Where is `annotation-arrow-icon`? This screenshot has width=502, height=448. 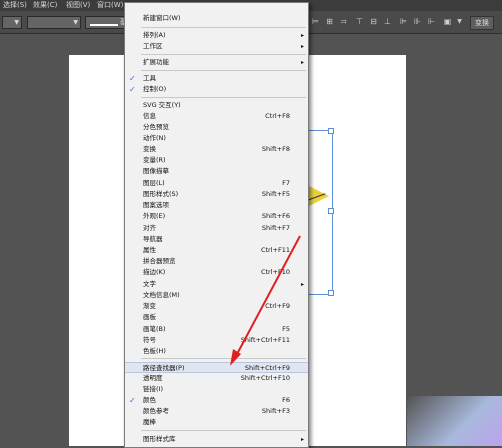
annotation-arrow-icon is located at coordinates (265, 300).